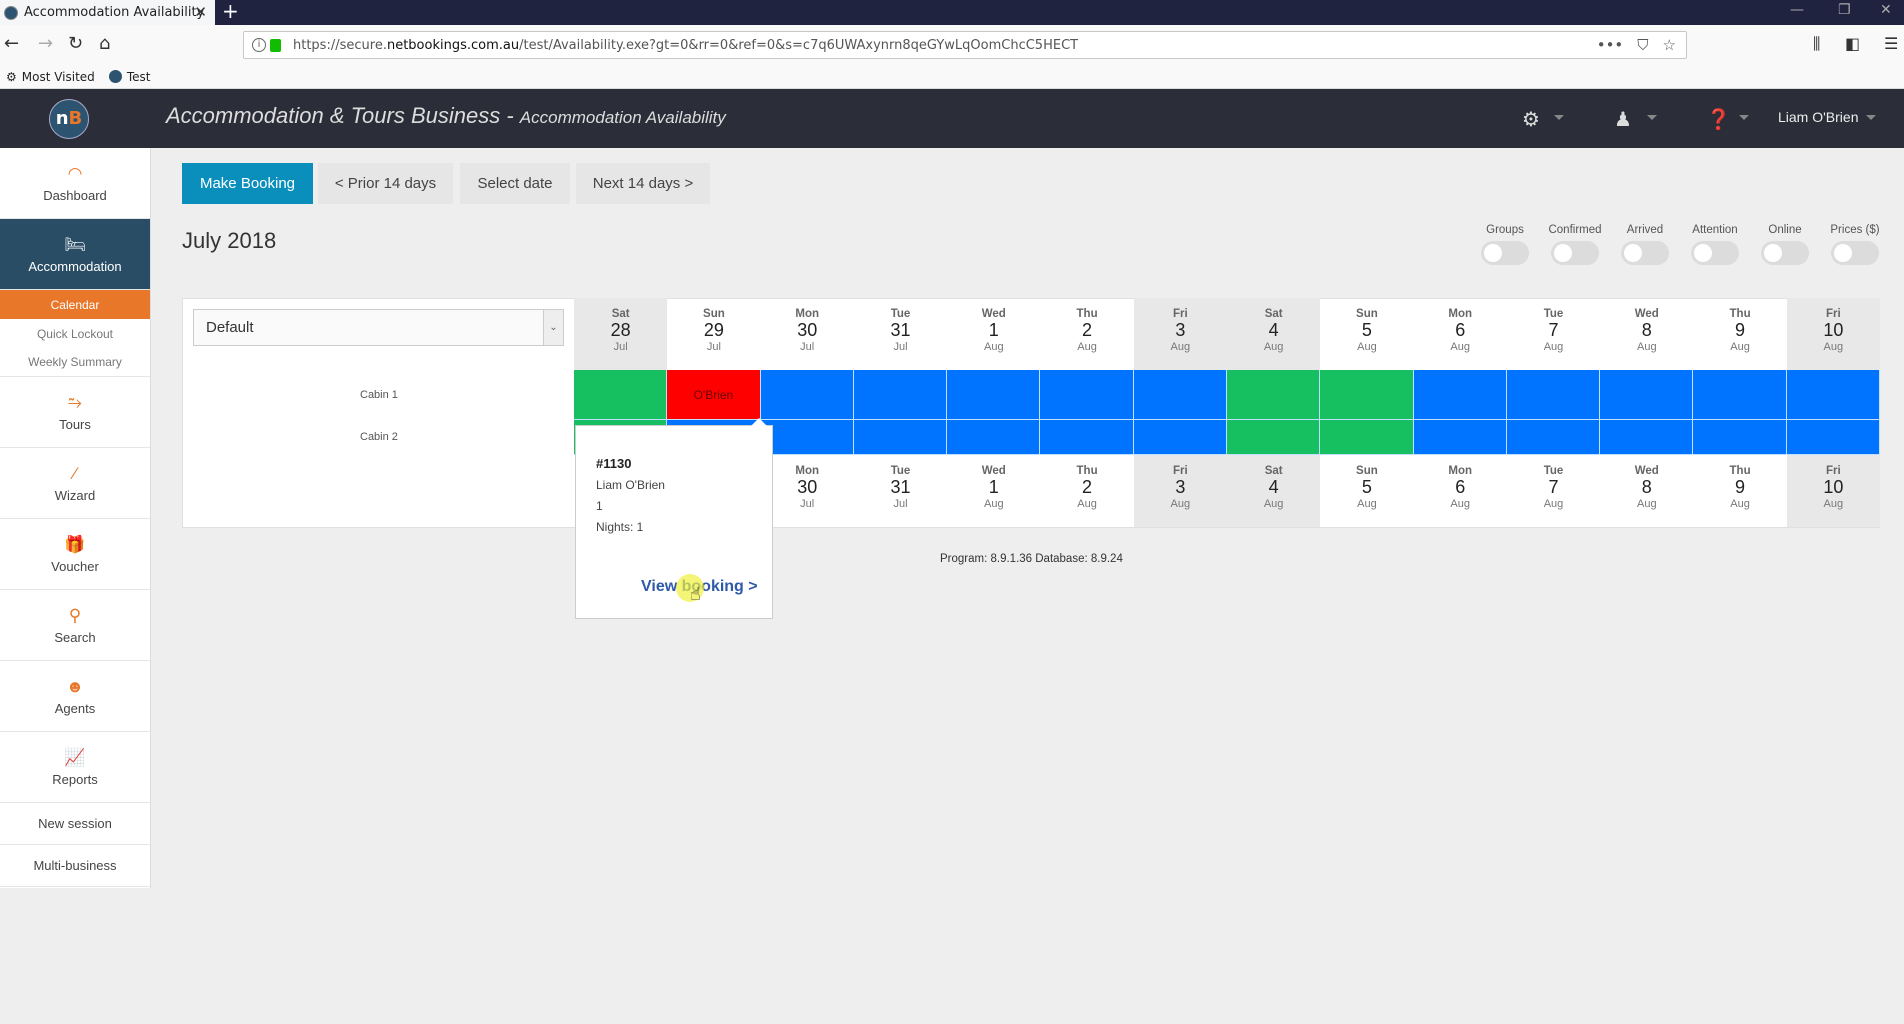 The image size is (1904, 1024). What do you see at coordinates (1531, 119) in the screenshot?
I see `settings-gears-icon: ⚙` at bounding box center [1531, 119].